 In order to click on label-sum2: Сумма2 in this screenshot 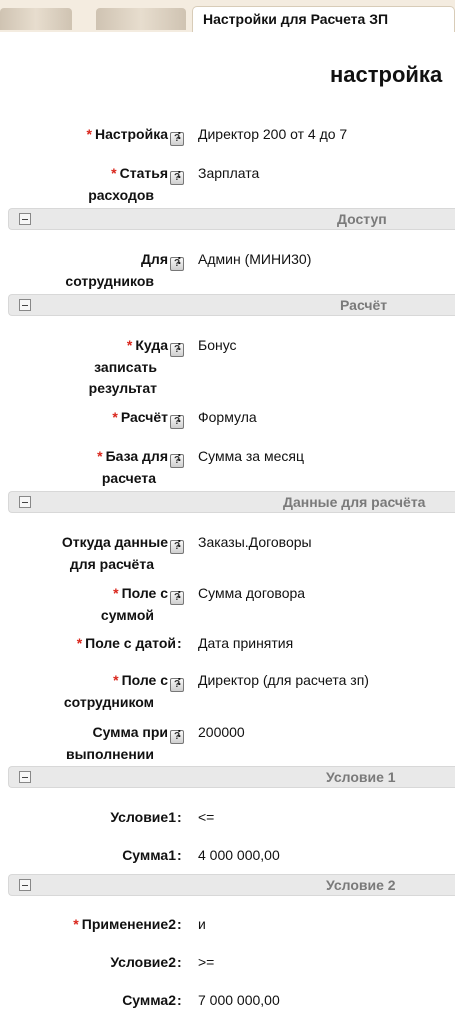, I will do `click(149, 1000)`.